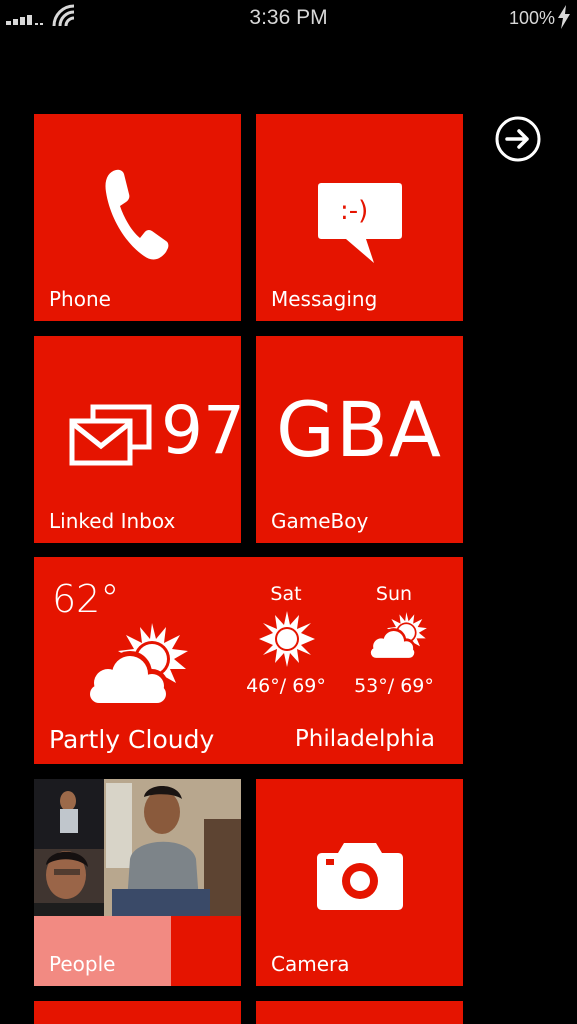 This screenshot has height=1024, width=577. What do you see at coordinates (80, 299) in the screenshot?
I see `tile-phone-label: Phone` at bounding box center [80, 299].